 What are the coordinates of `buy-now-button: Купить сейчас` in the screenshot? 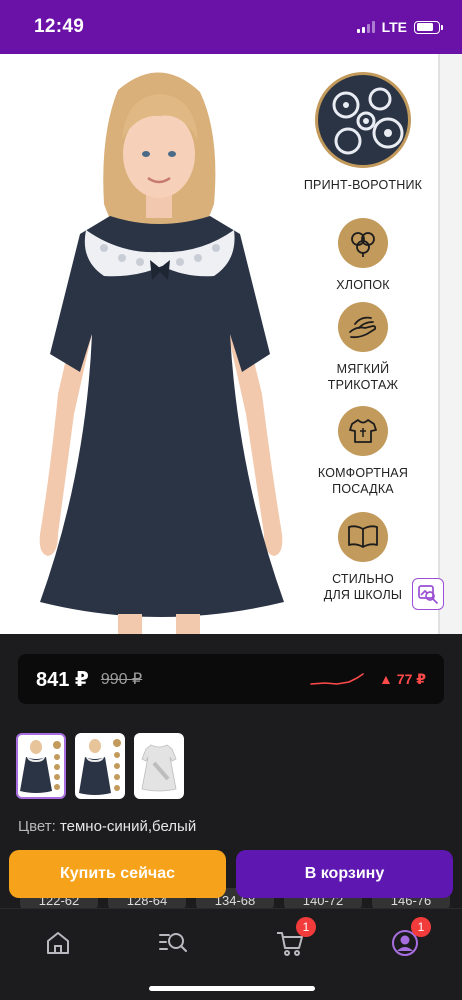 It's located at (117, 874).